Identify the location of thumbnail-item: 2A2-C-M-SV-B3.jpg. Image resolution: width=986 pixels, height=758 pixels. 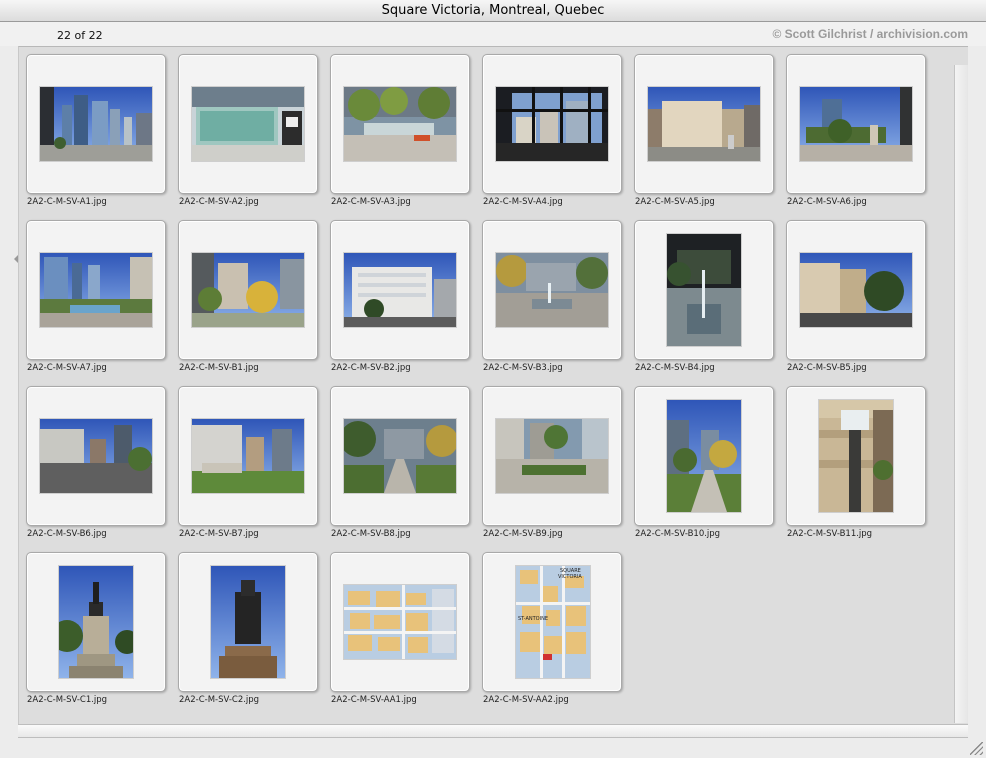
(558, 303).